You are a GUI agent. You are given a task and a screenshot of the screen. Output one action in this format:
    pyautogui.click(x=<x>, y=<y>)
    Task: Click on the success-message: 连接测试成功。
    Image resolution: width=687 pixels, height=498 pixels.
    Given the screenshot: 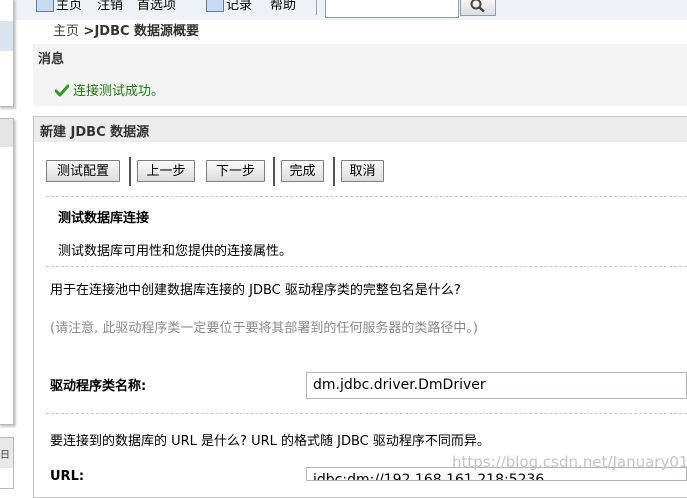 What is the action you would take?
    pyautogui.click(x=109, y=89)
    